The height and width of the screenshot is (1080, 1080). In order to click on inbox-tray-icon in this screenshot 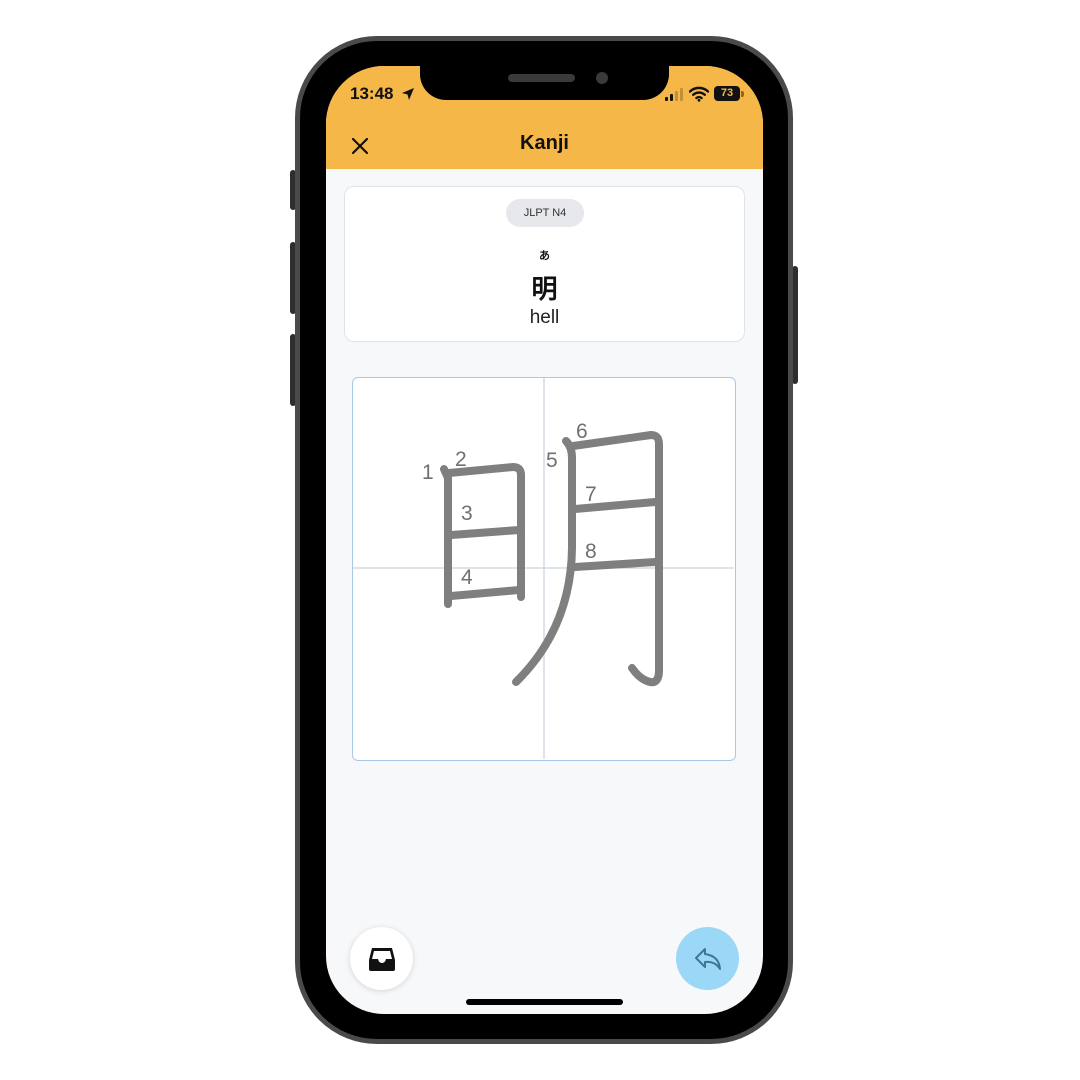, I will do `click(381, 959)`.